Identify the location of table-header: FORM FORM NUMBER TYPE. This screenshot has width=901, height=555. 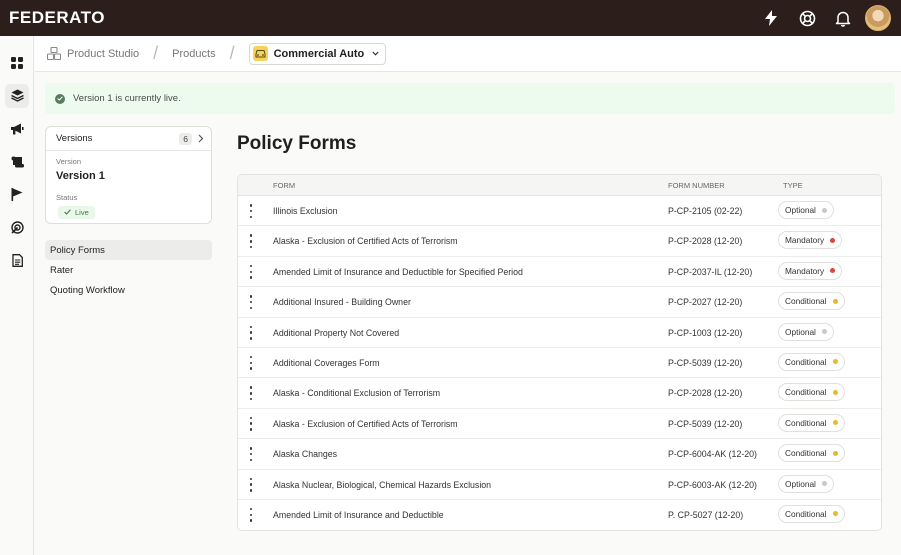
(559, 185).